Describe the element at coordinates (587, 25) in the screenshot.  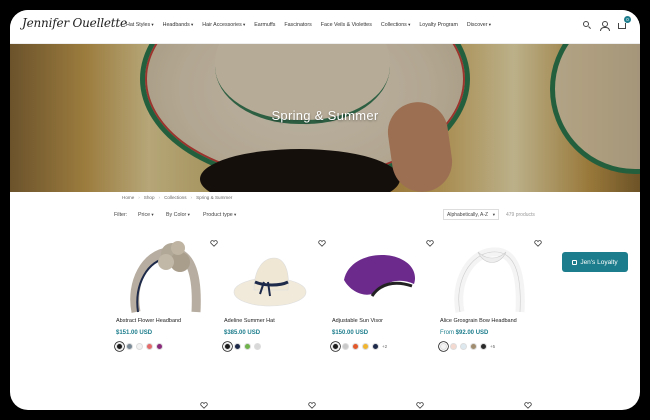
I see `search-icon` at that location.